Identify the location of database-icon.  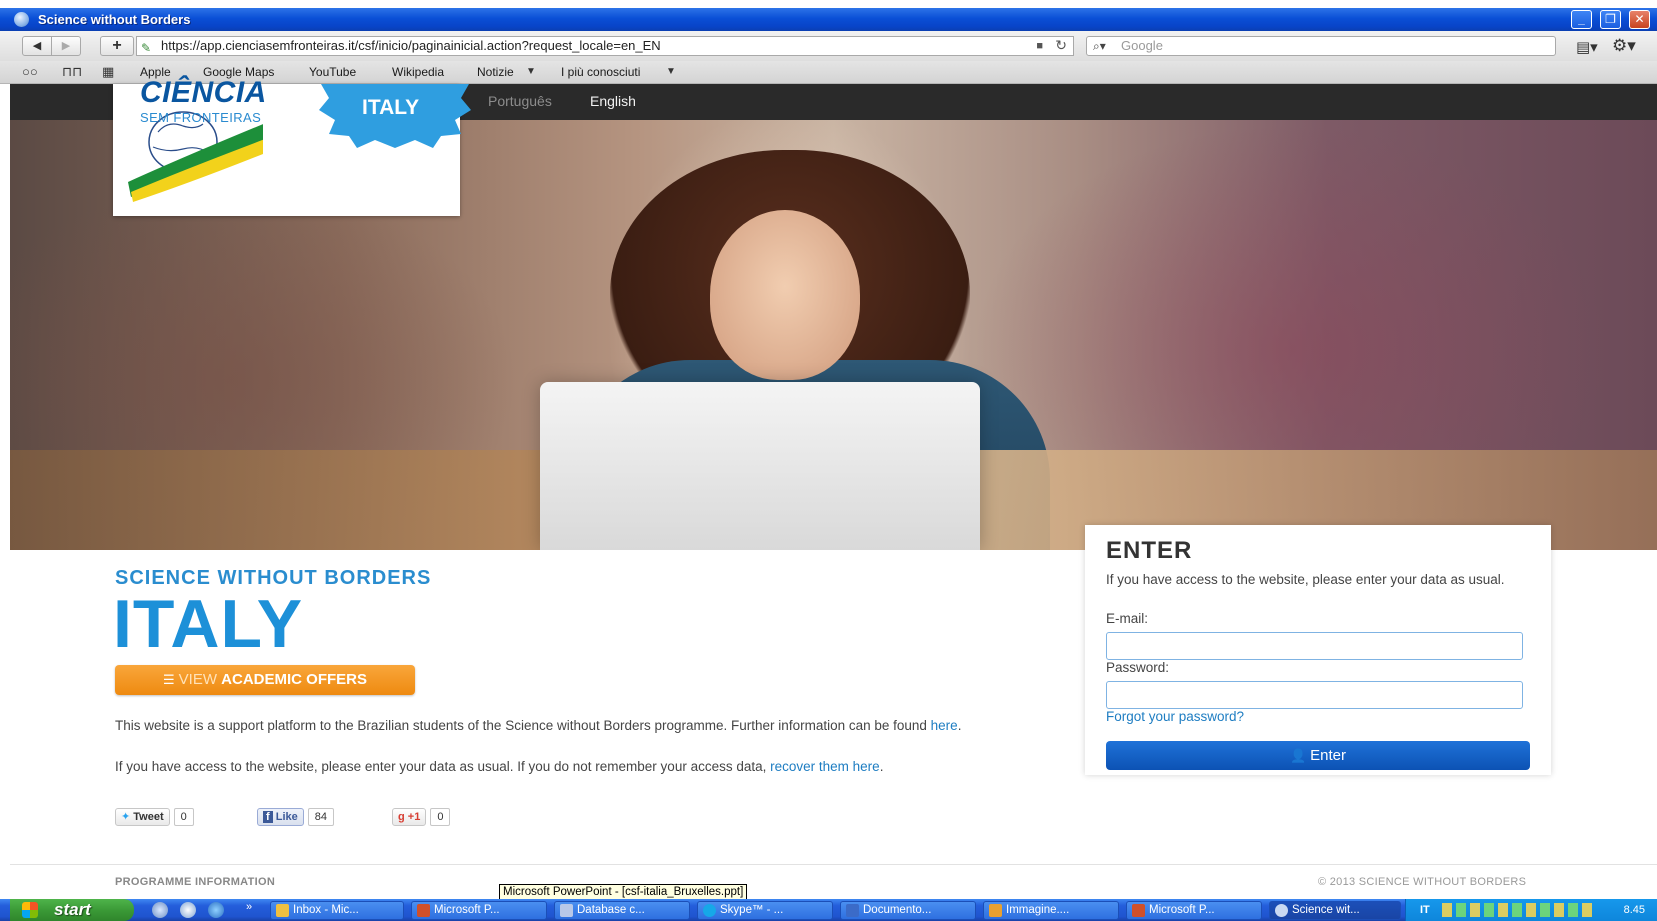
(566, 910).